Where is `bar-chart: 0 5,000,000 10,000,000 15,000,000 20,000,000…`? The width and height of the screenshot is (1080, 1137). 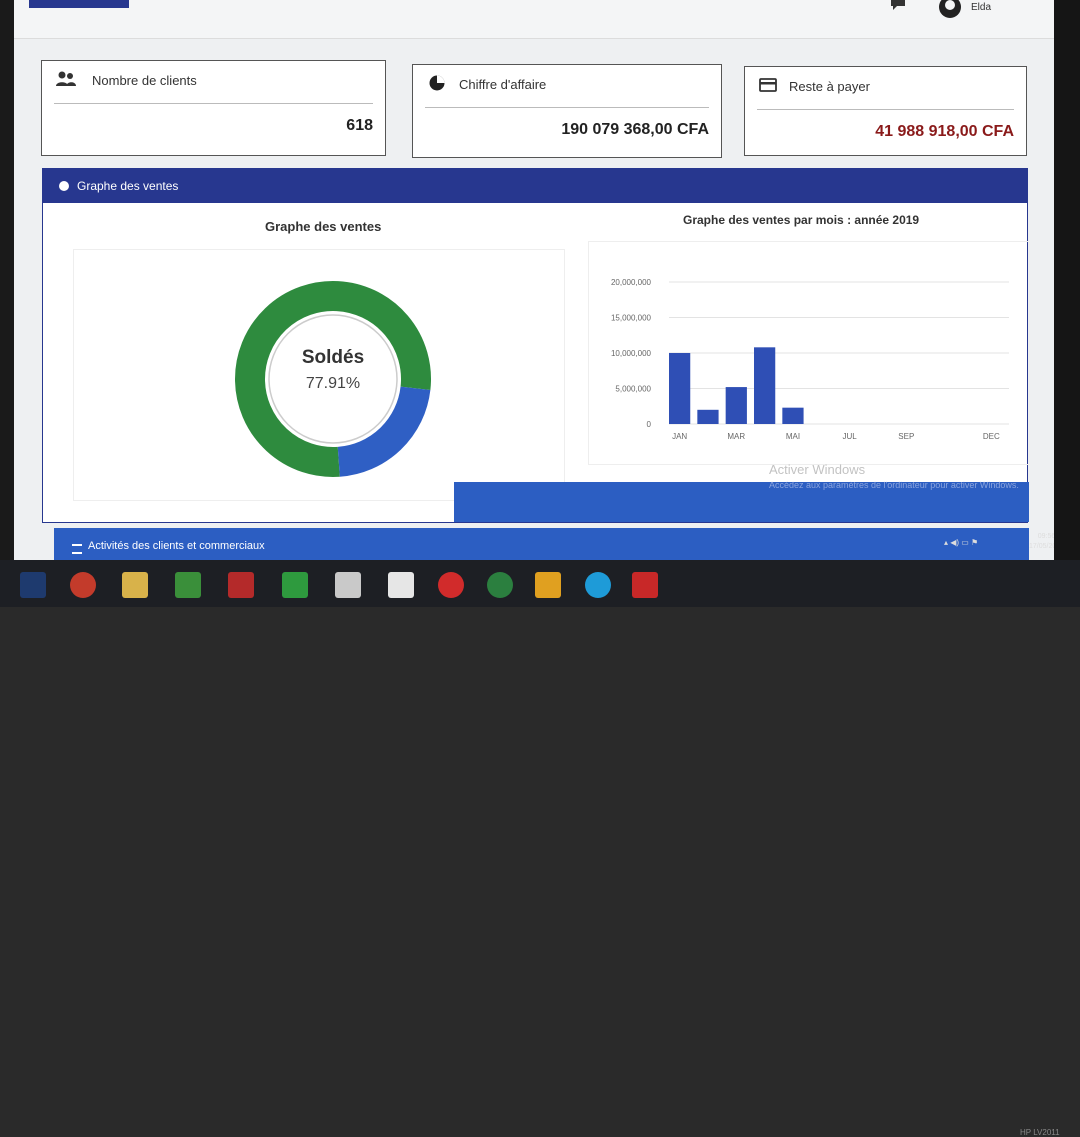 bar-chart: 0 5,000,000 10,000,000 15,000,000 20,000,000… is located at coordinates (810, 359).